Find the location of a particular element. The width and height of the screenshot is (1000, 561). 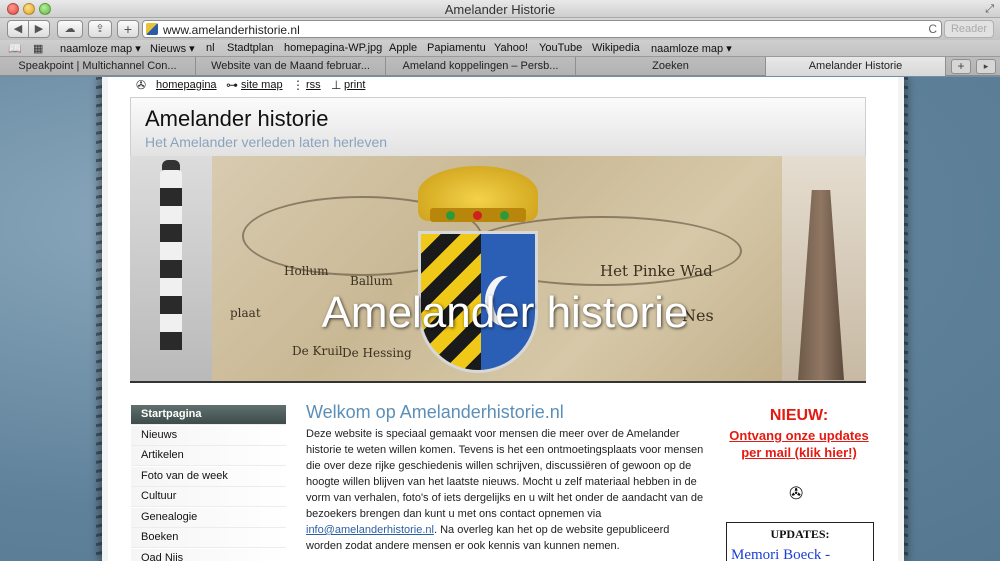

bookmark-item: Wikipedia is located at coordinates (616, 48).